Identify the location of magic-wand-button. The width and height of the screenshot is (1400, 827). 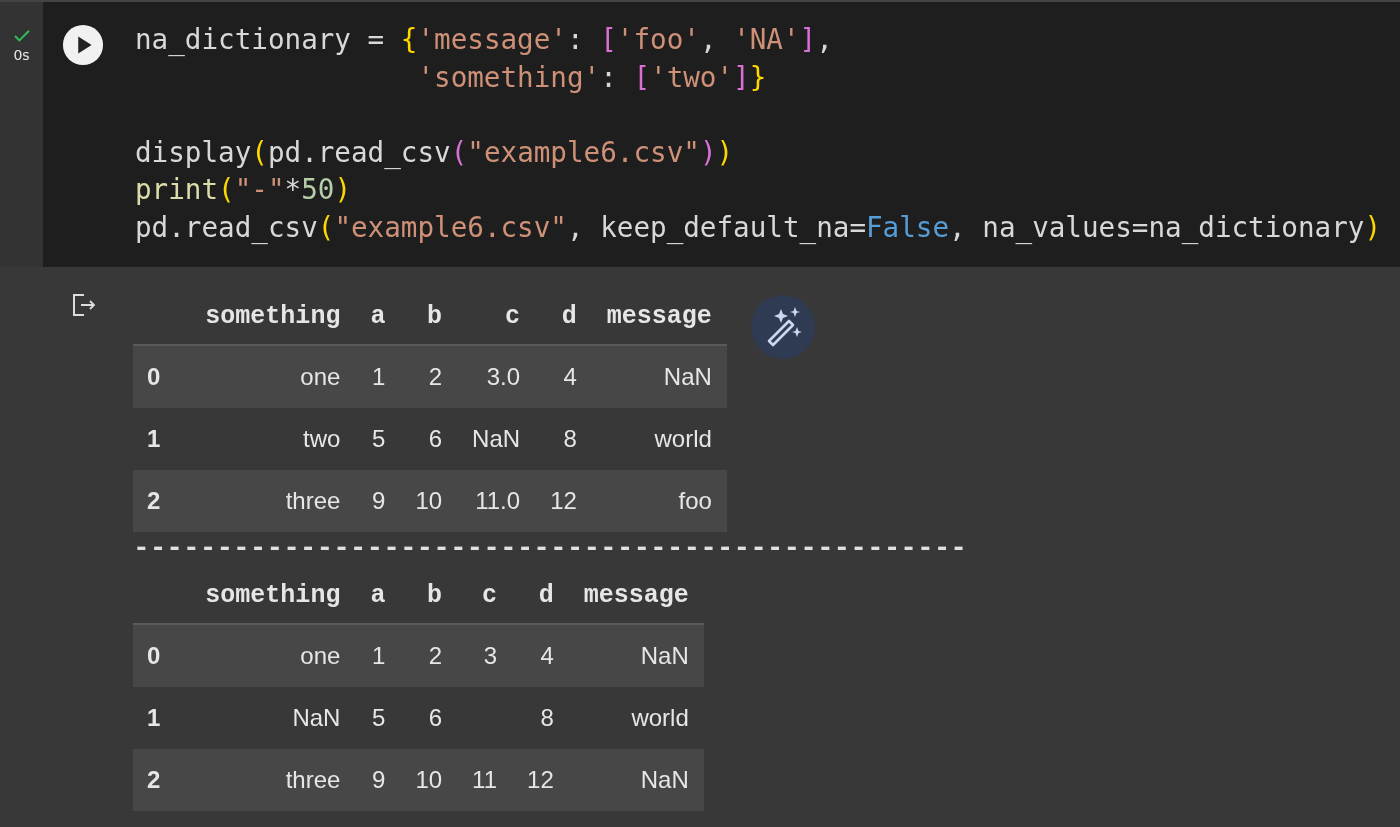
(782, 327).